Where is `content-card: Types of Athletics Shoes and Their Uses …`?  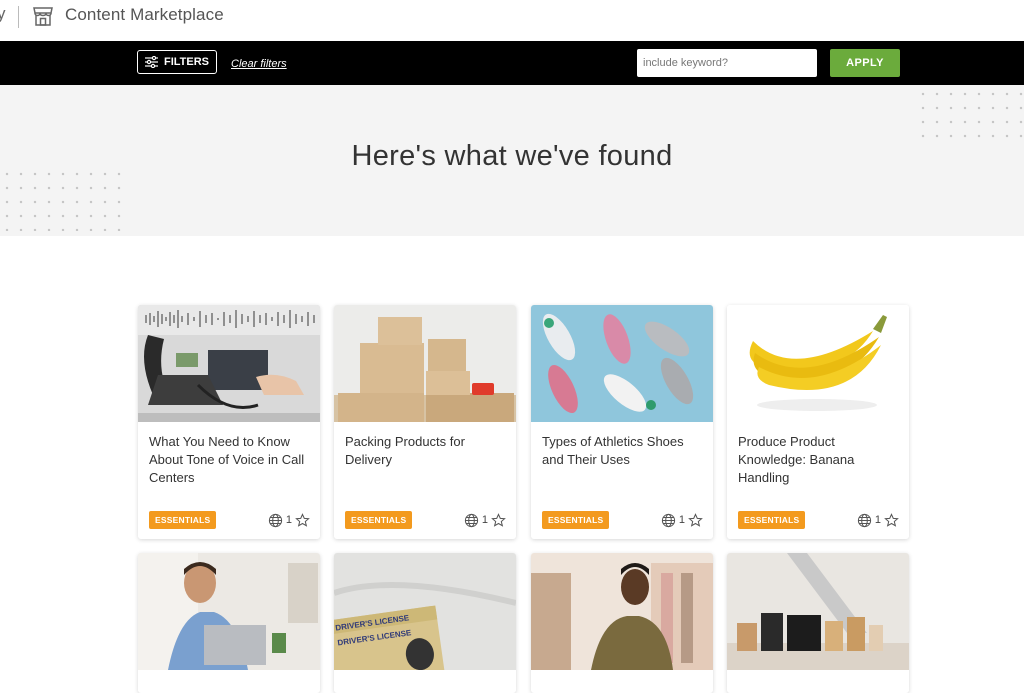 content-card: Types of Athletics Shoes and Their Uses … is located at coordinates (622, 422).